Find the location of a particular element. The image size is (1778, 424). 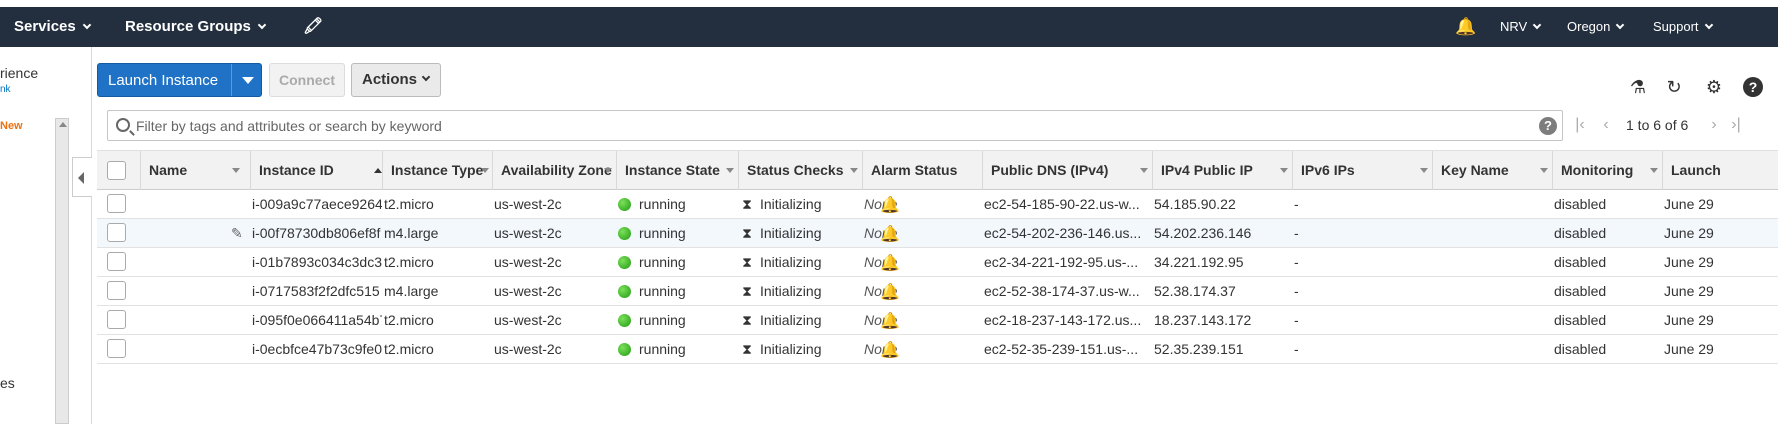

cell-az: us-west-2c is located at coordinates (554, 349).